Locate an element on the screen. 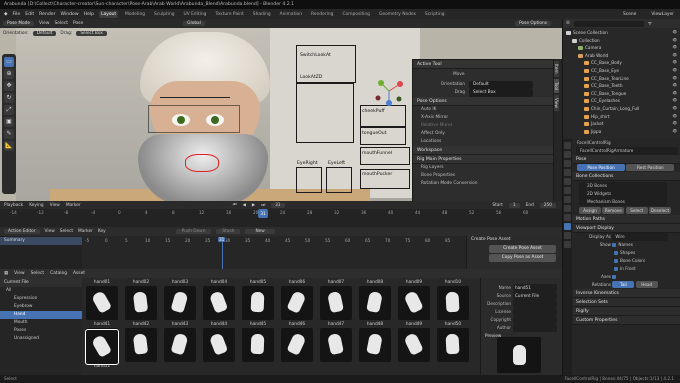 This screenshot has width=680, height=383. current-frame-field: 31 is located at coordinates (278, 205).